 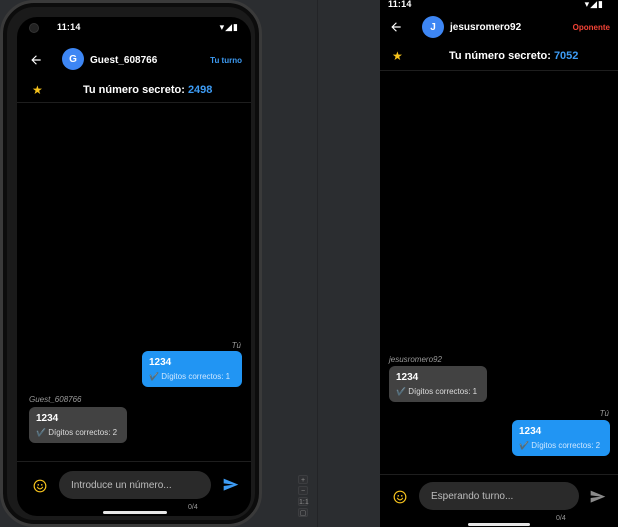 What do you see at coordinates (303, 490) in the screenshot?
I see `zoom-out-button: −` at bounding box center [303, 490].